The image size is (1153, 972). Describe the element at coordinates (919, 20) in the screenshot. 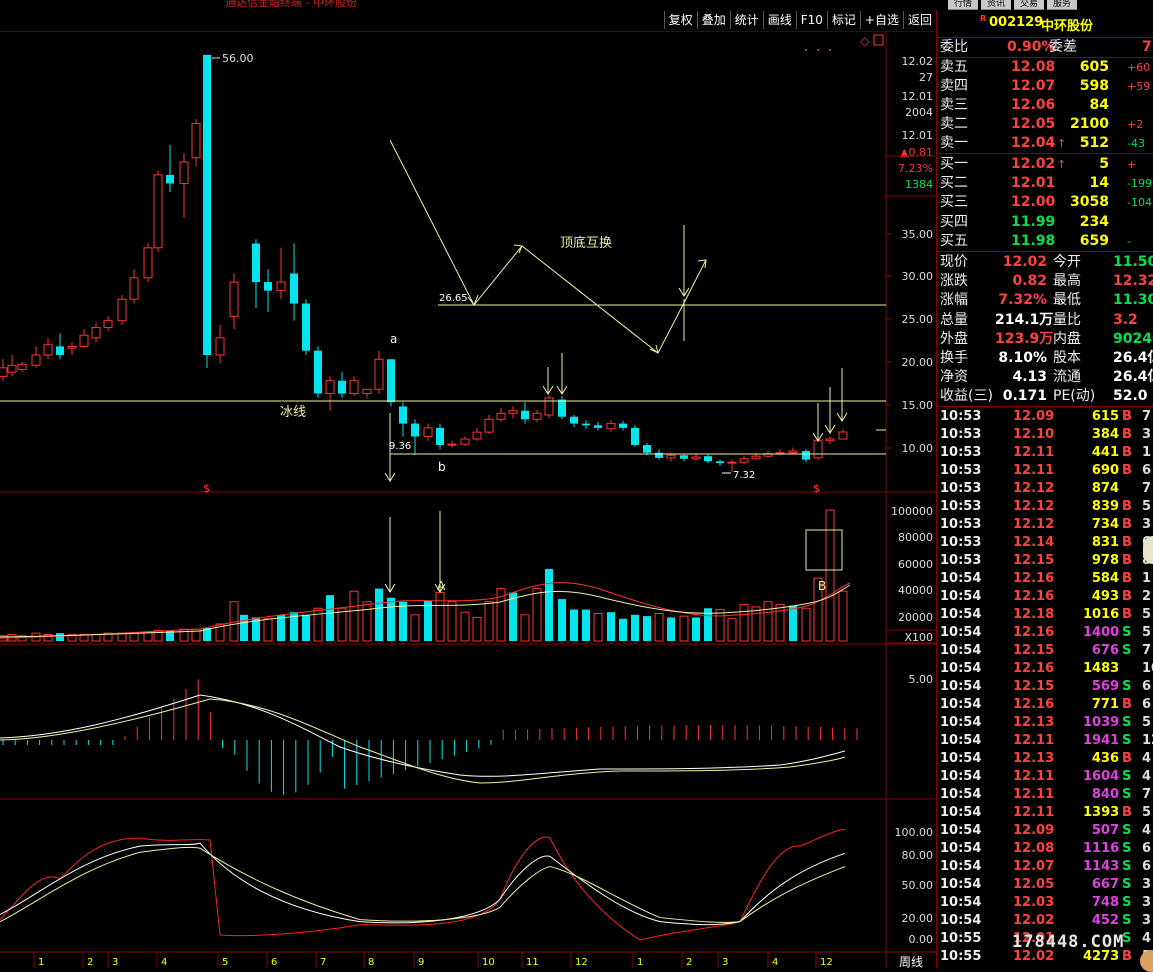

I see `toolbar-button-7: 返回` at that location.